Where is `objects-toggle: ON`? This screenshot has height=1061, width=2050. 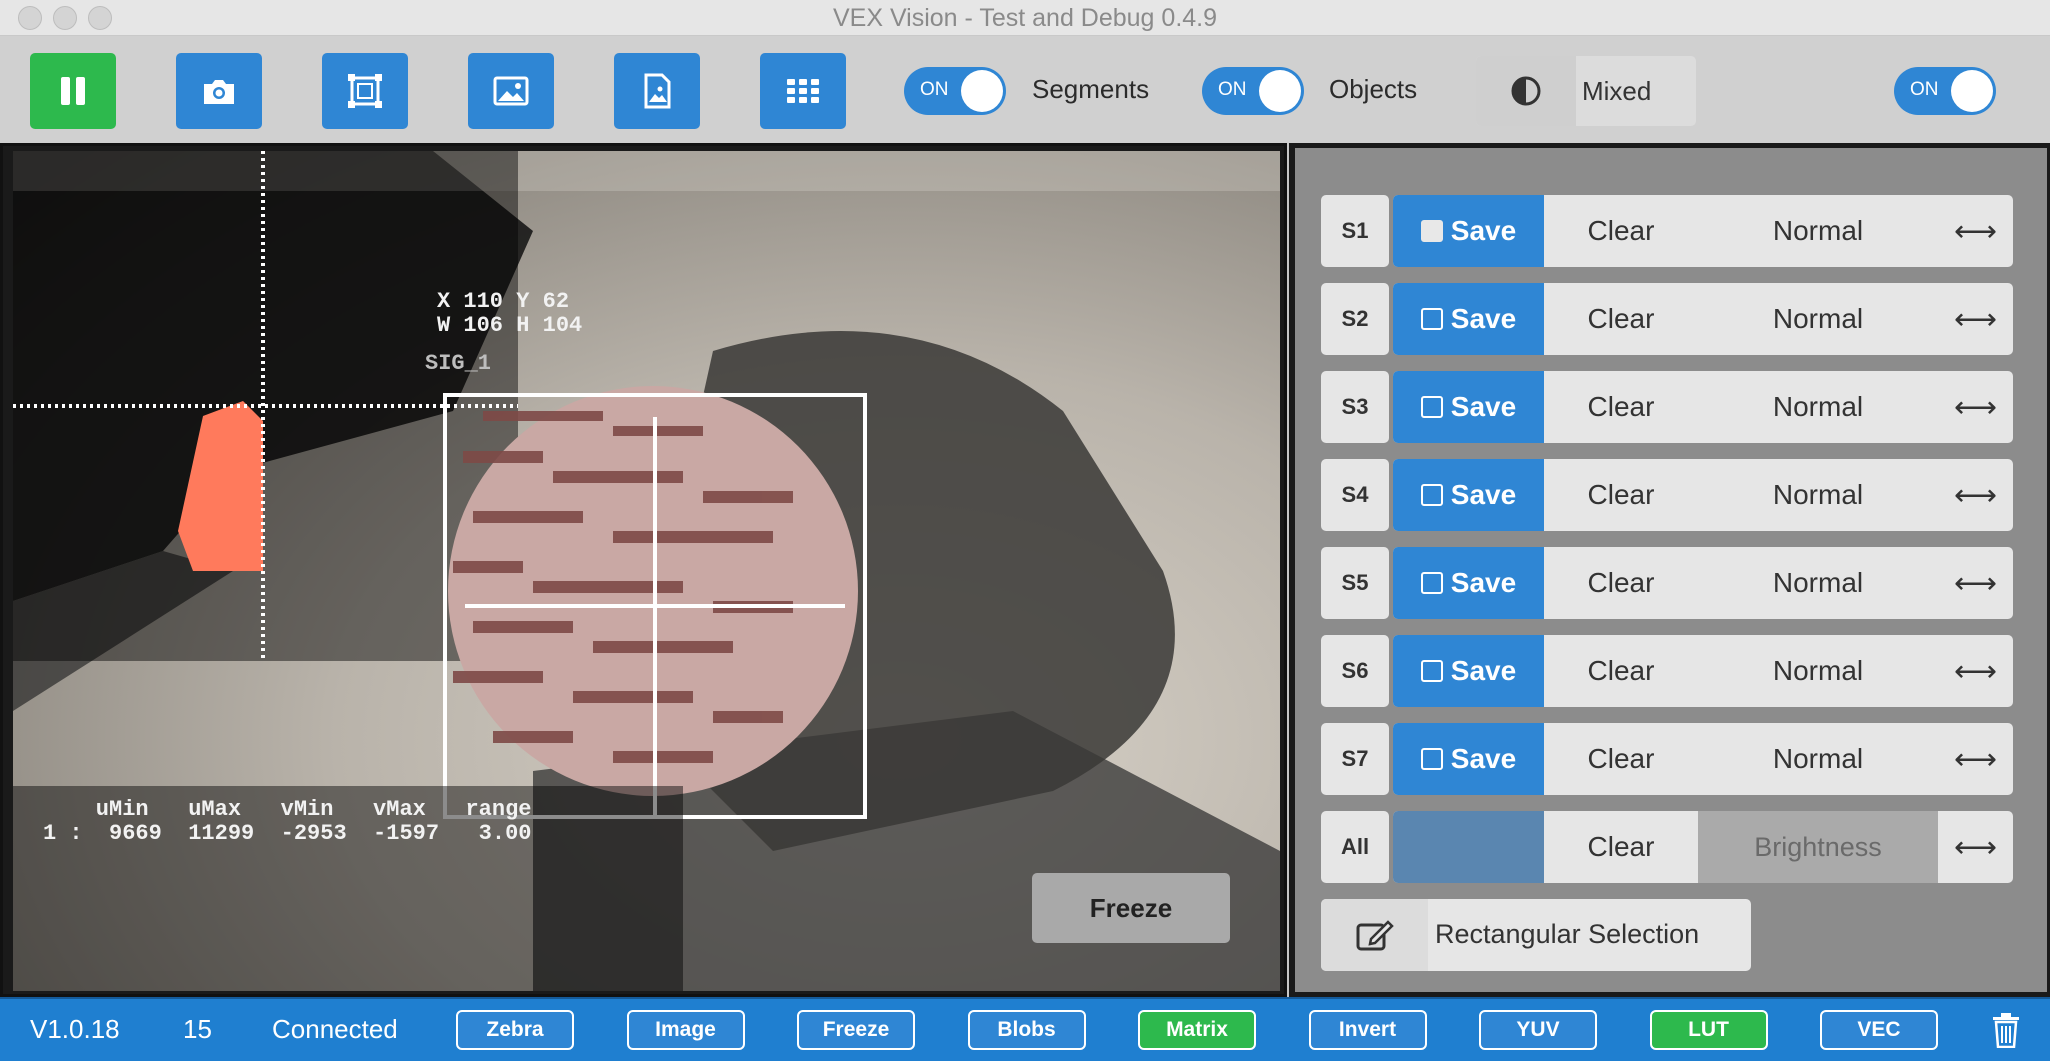 objects-toggle: ON is located at coordinates (1253, 91).